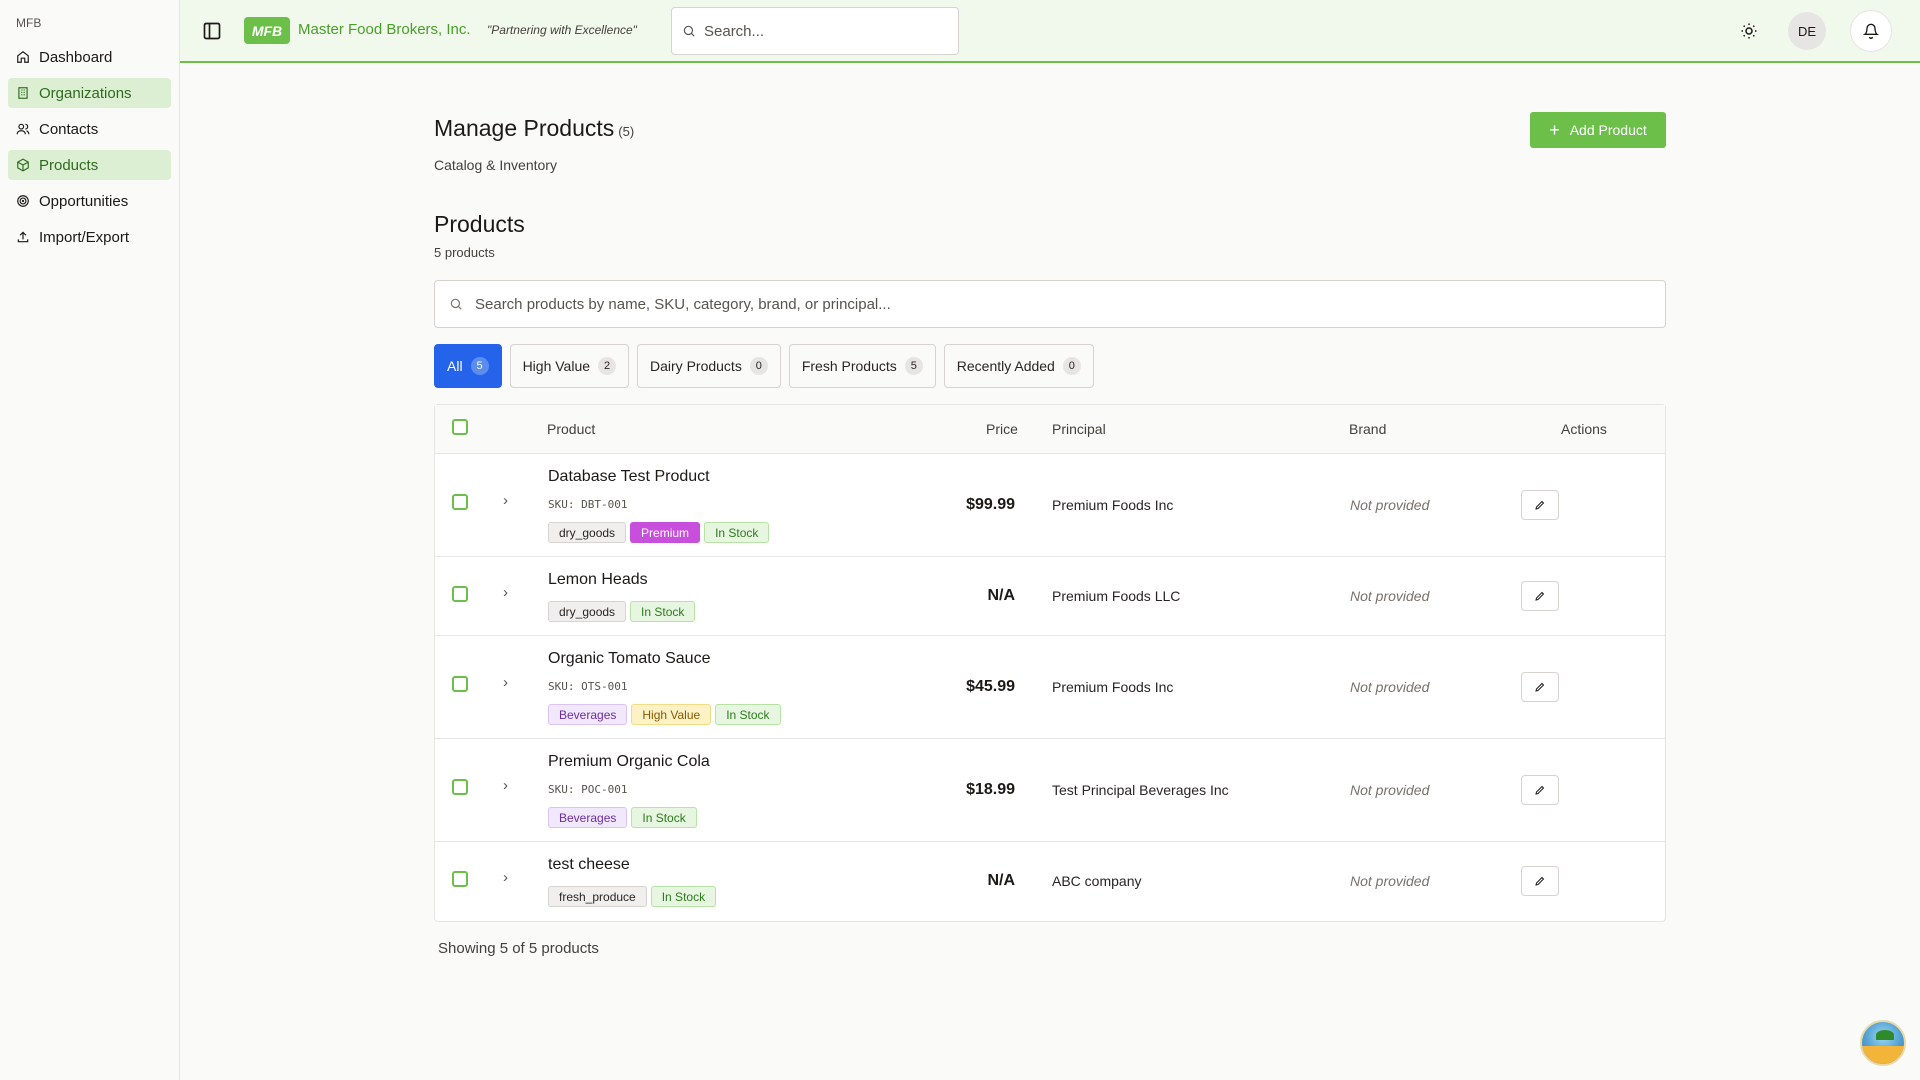 This screenshot has width=1920, height=1080. What do you see at coordinates (464, 252) in the screenshot?
I see `section-subtitle: 5 products` at bounding box center [464, 252].